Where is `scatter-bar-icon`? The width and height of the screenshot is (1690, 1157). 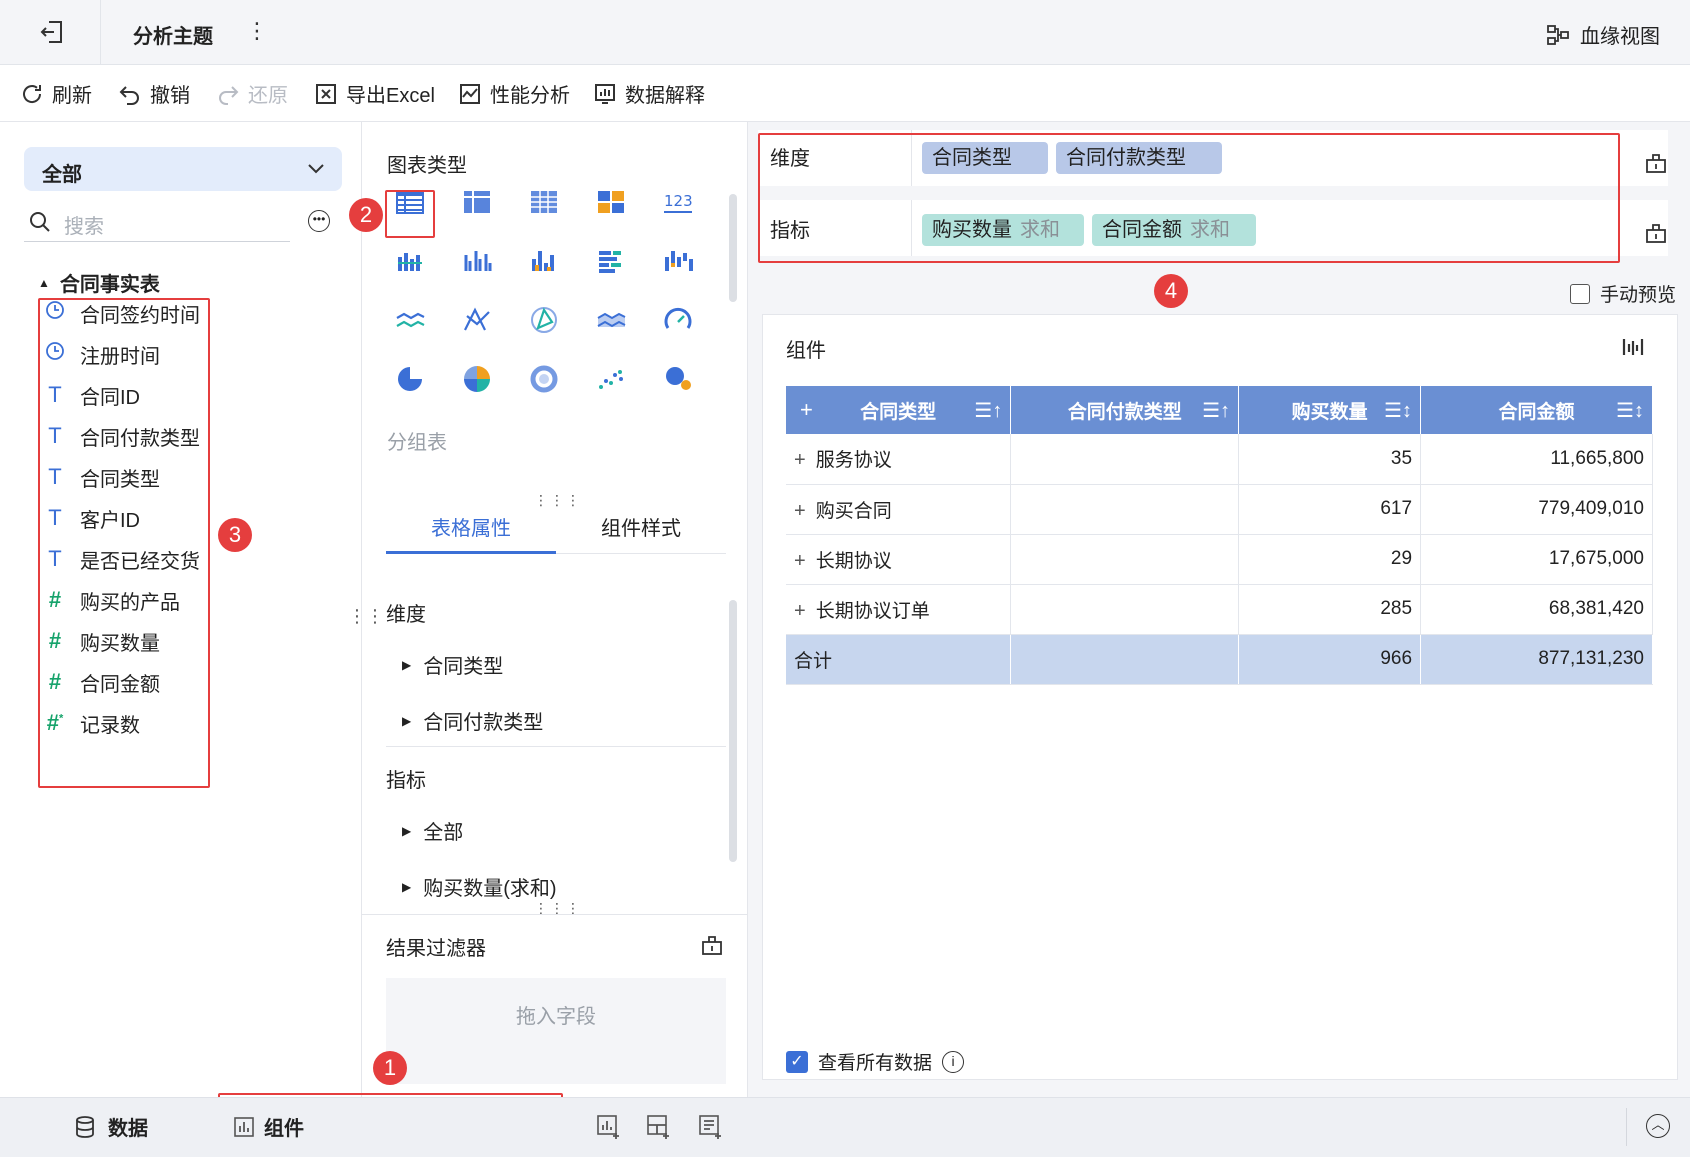 scatter-bar-icon is located at coordinates (410, 261).